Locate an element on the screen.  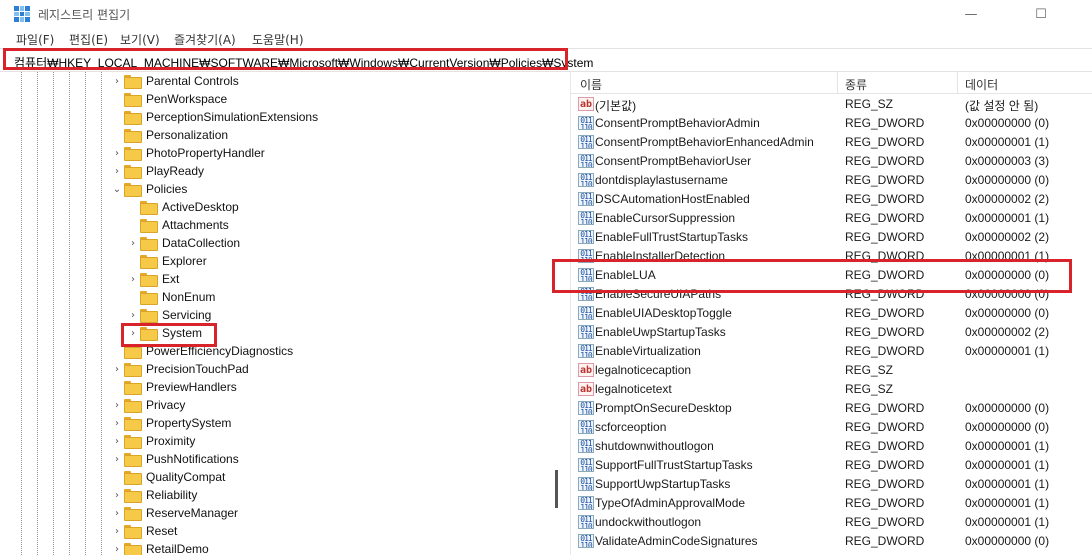
column-name-header: 이름 is located at coordinates (591, 84).